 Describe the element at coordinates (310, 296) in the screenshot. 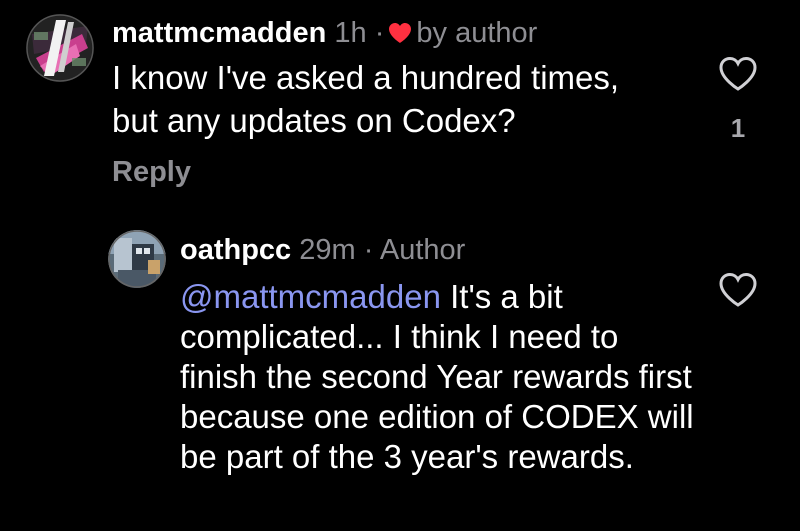

I see `mention-link: @mattmcmadden` at that location.